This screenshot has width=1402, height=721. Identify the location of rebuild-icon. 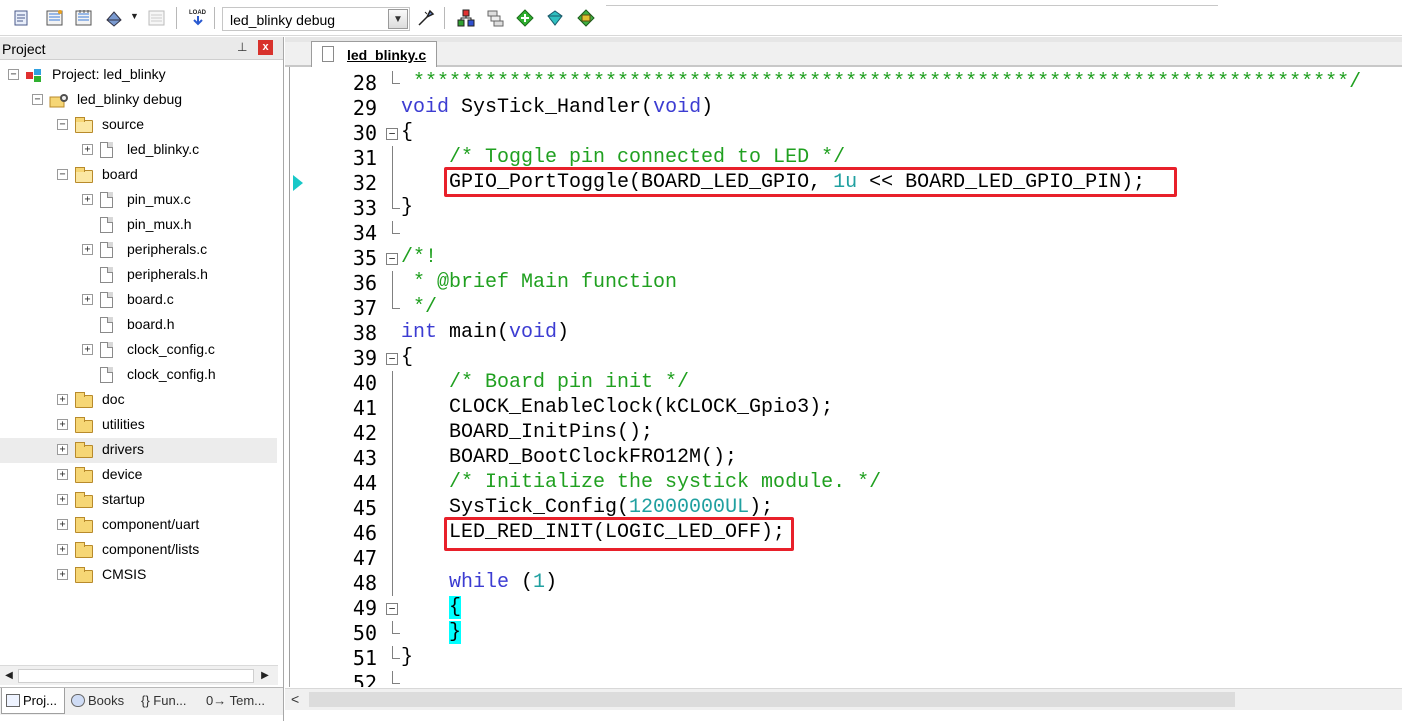
(84, 18).